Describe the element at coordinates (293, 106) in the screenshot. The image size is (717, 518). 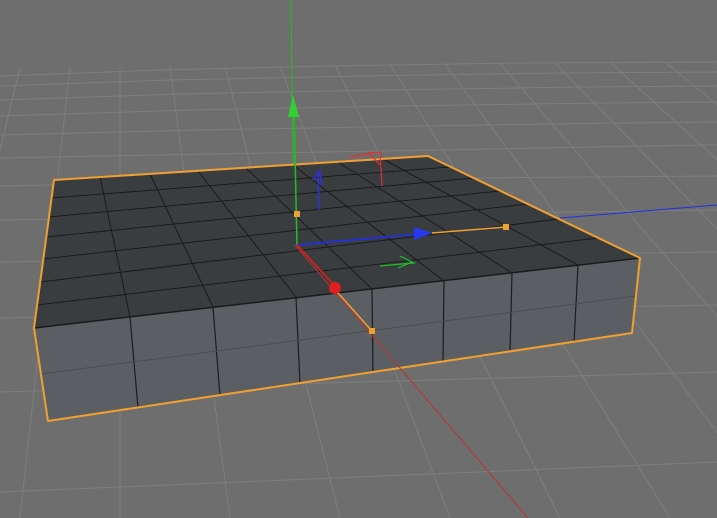
I see `y-arrow-icon` at that location.